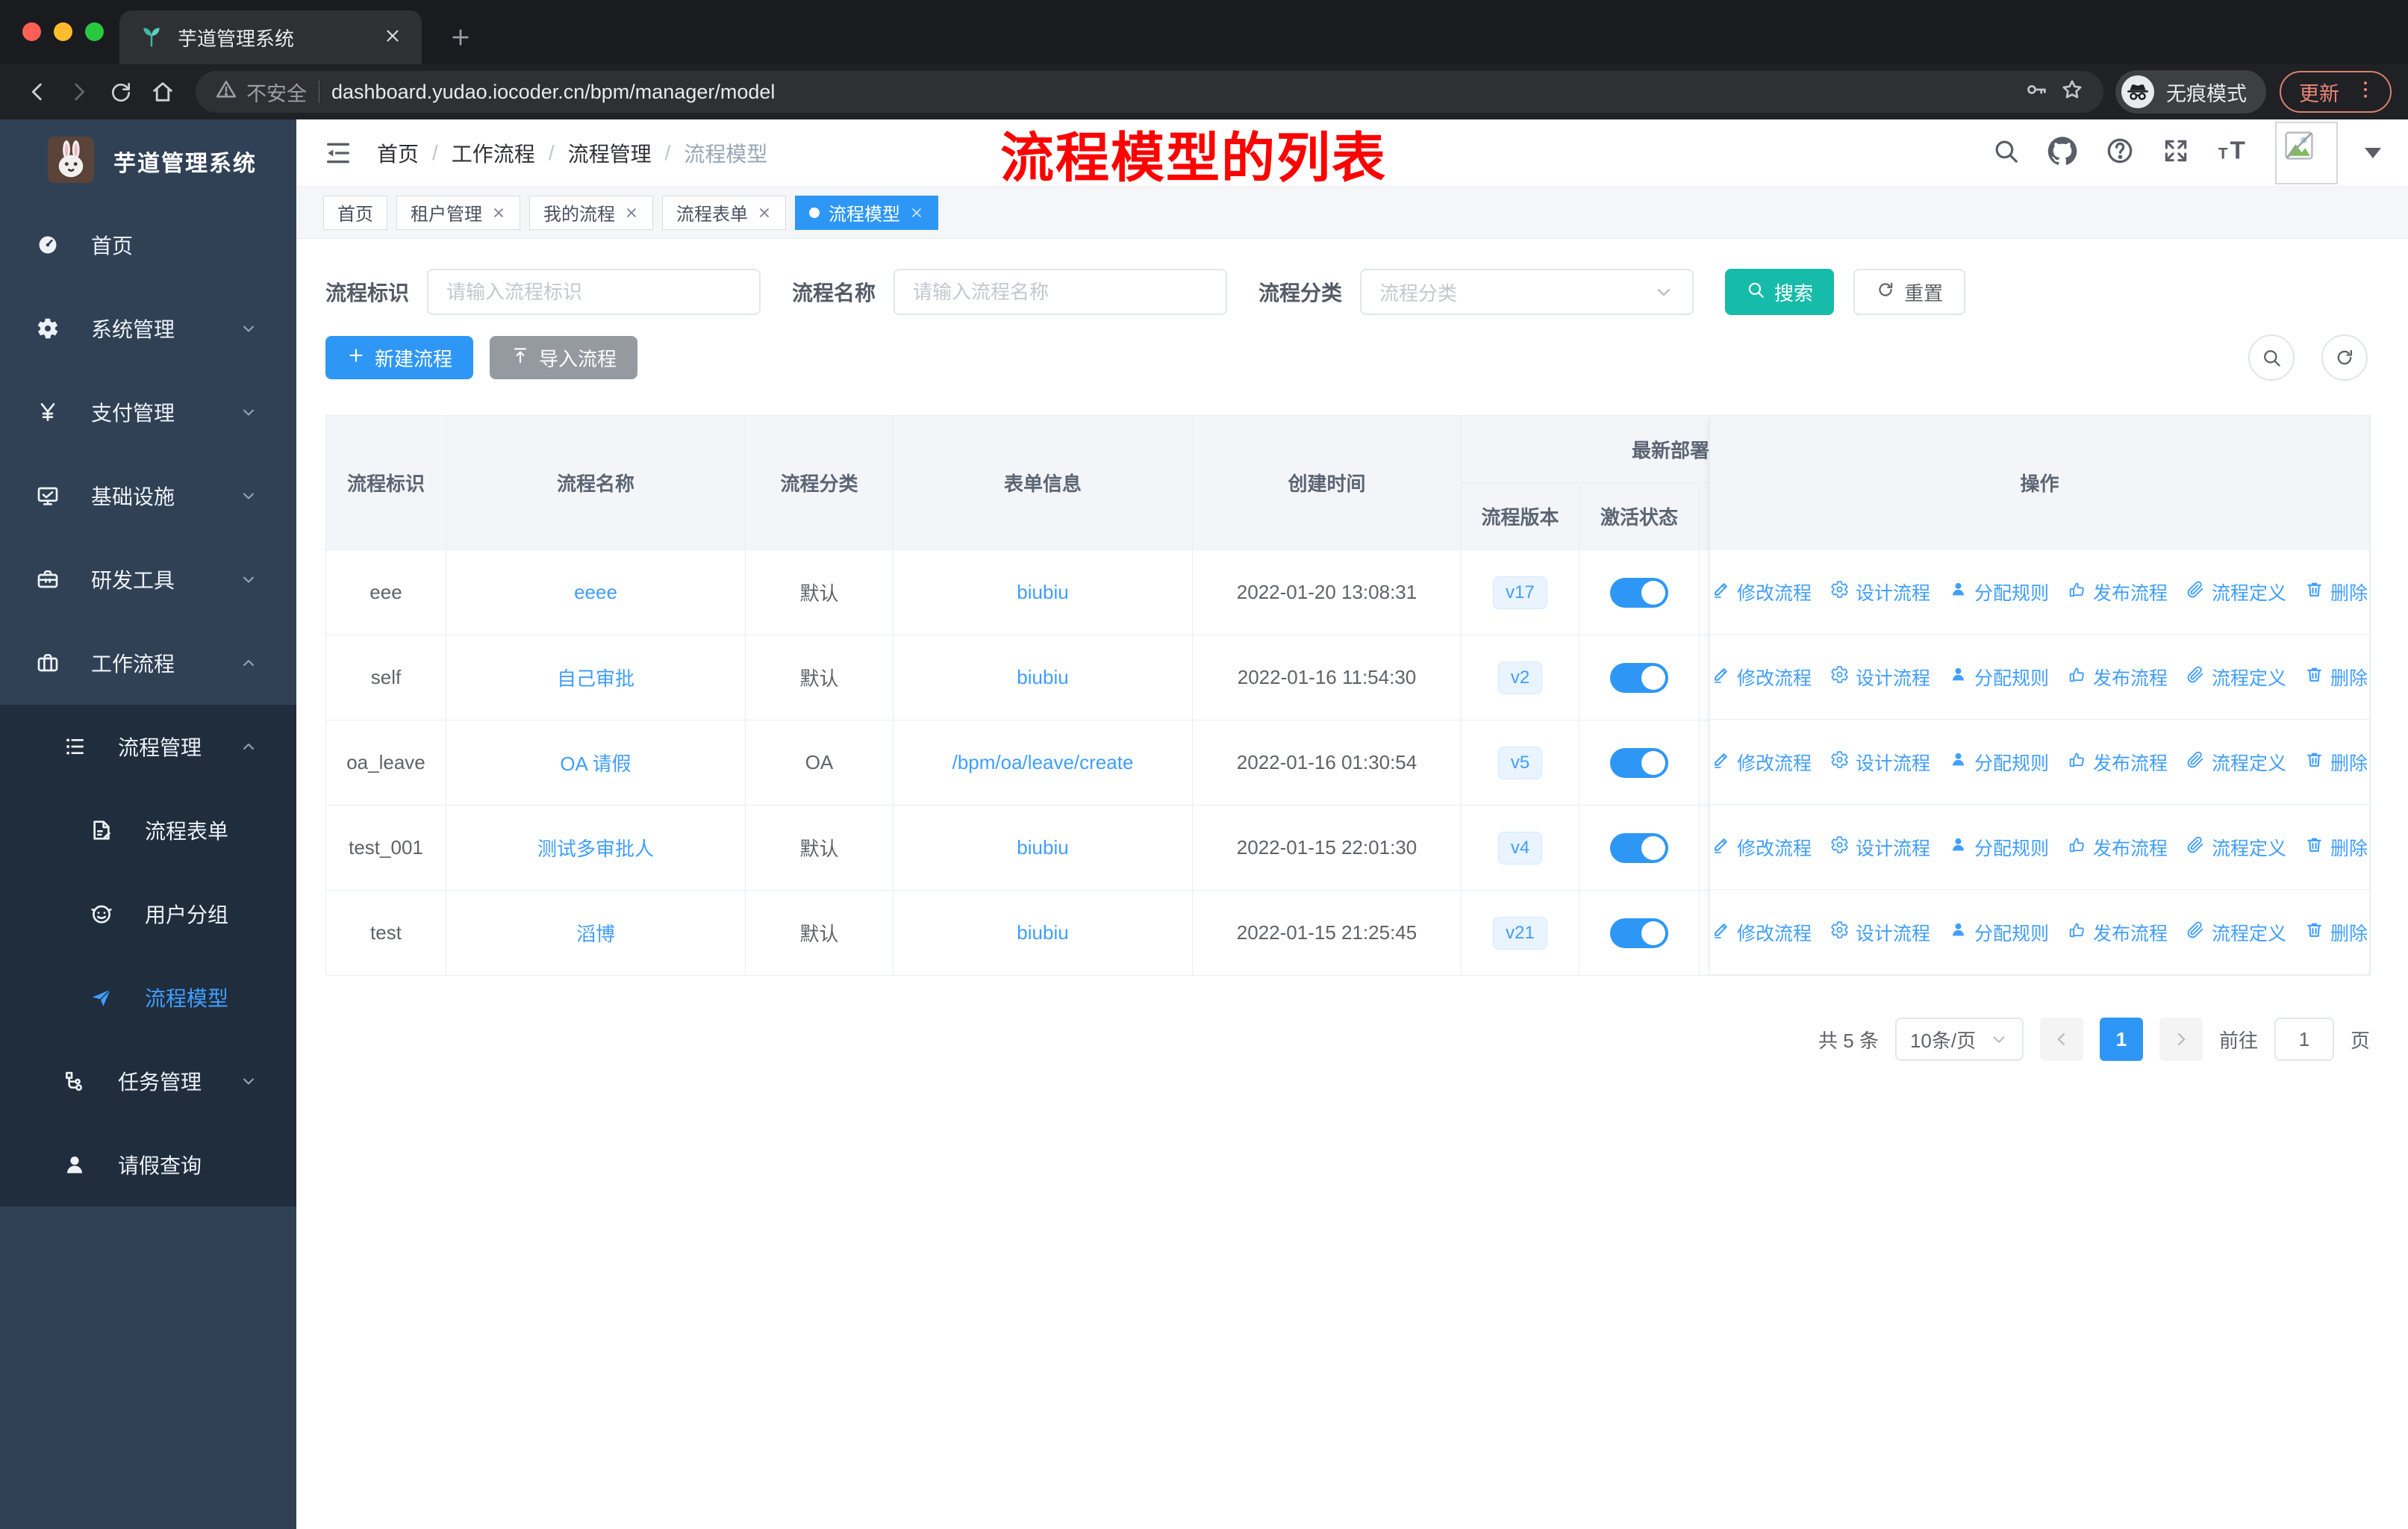 Image resolution: width=2408 pixels, height=1529 pixels. I want to click on browser-menu-icon, so click(2365, 92).